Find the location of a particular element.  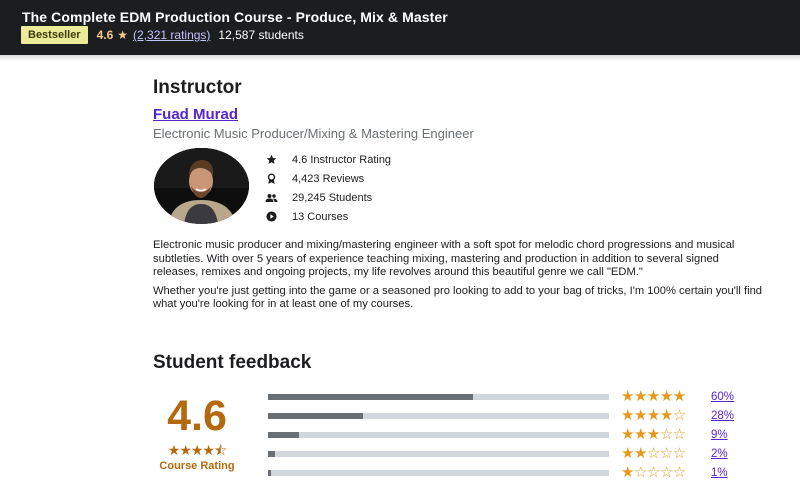

rating-percent-link: 9% is located at coordinates (719, 435).